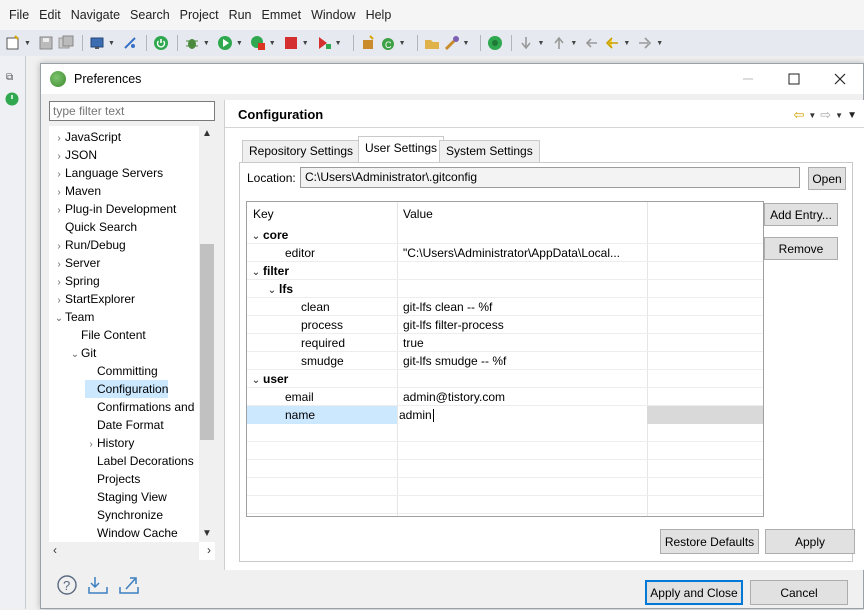 Image resolution: width=864 pixels, height=610 pixels. What do you see at coordinates (323, 343) in the screenshot?
I see `key-cell: required` at bounding box center [323, 343].